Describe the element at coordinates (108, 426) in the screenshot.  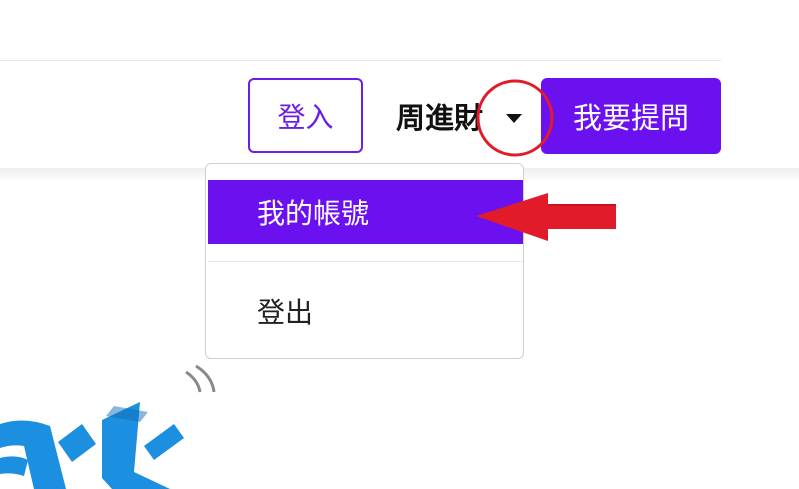
I see `logo-fragment` at that location.